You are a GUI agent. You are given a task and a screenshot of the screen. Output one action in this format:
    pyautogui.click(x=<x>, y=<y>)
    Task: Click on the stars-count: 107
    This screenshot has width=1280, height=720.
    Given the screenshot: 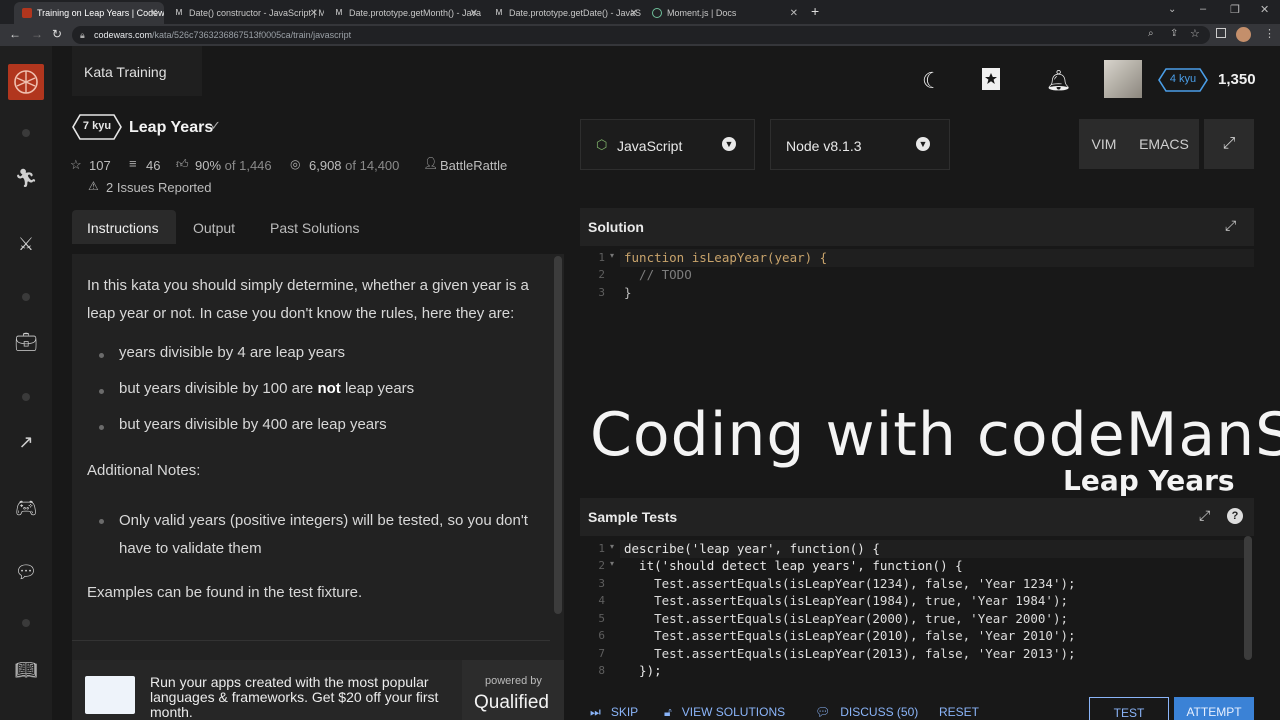 What is the action you would take?
    pyautogui.click(x=100, y=165)
    